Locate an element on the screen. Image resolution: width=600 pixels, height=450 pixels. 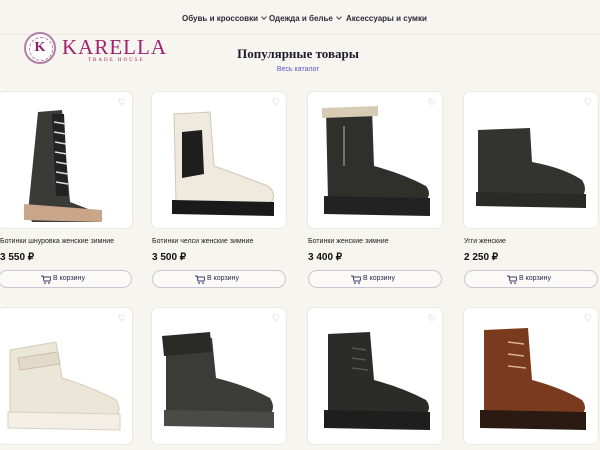
nav-item-clothes: Одежда и белье is located at coordinates (305, 18).